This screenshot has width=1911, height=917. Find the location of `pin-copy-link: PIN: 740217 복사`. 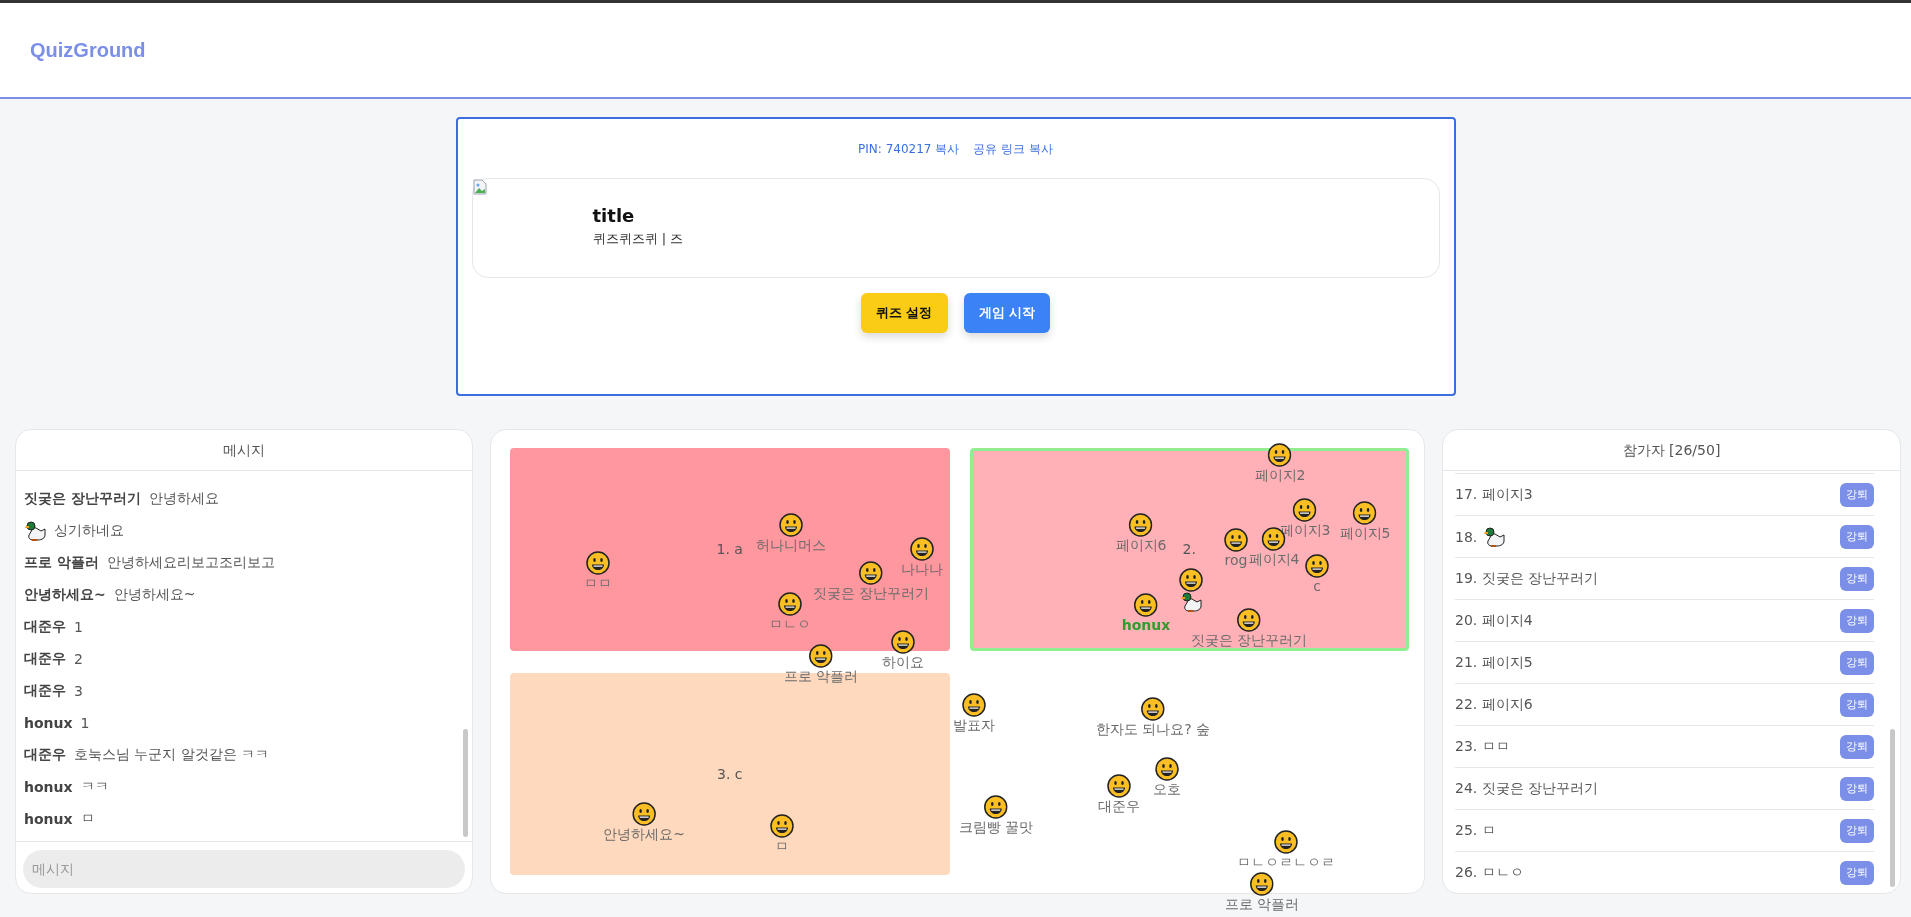

pin-copy-link: PIN: 740217 복사 is located at coordinates (909, 149).